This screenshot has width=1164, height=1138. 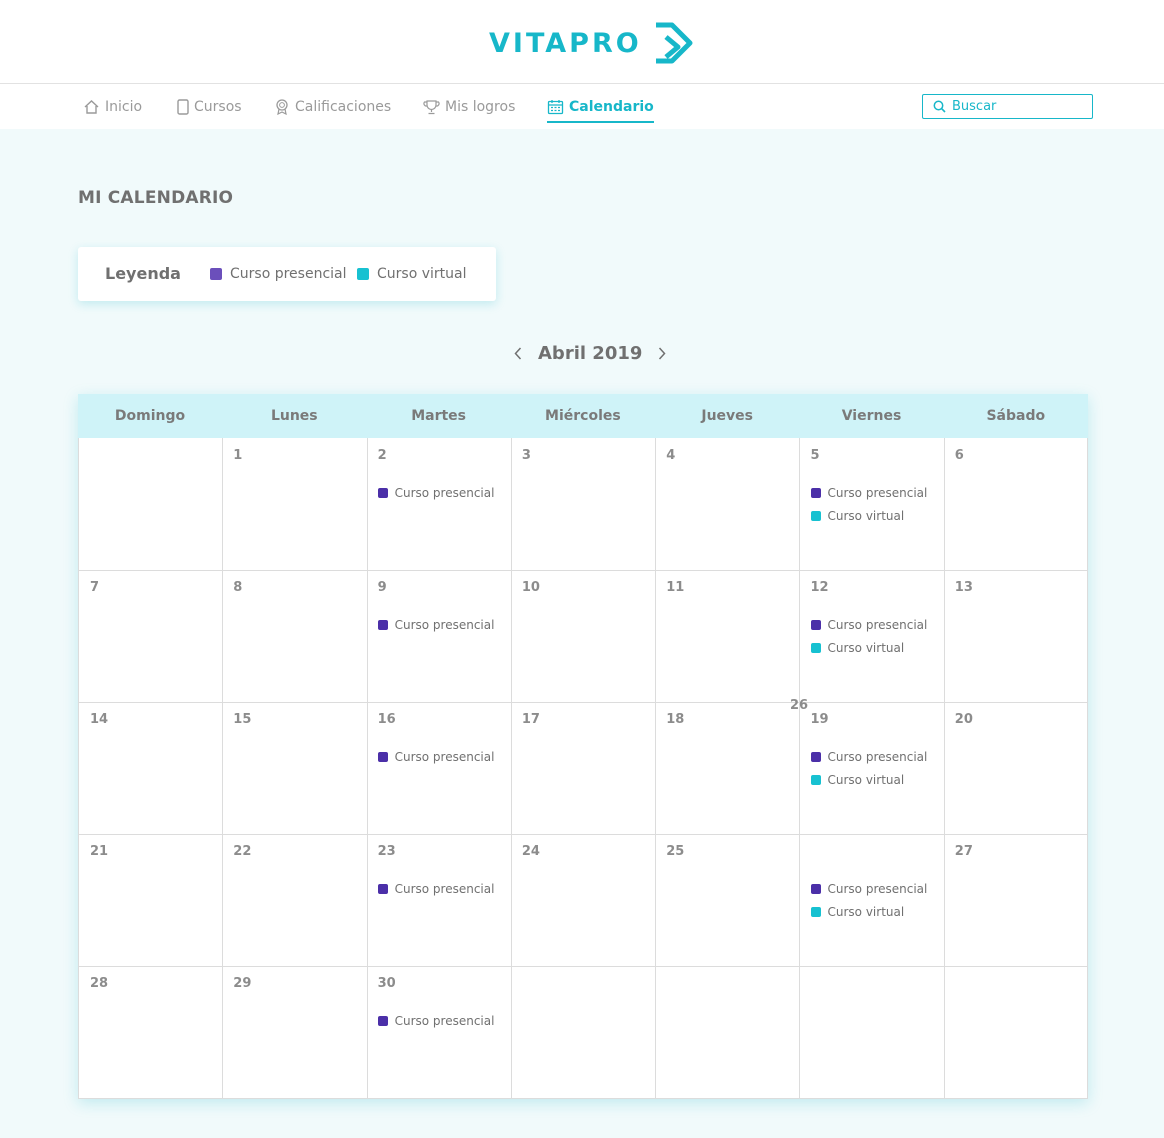 What do you see at coordinates (363, 274) in the screenshot?
I see `virtual-swatch` at bounding box center [363, 274].